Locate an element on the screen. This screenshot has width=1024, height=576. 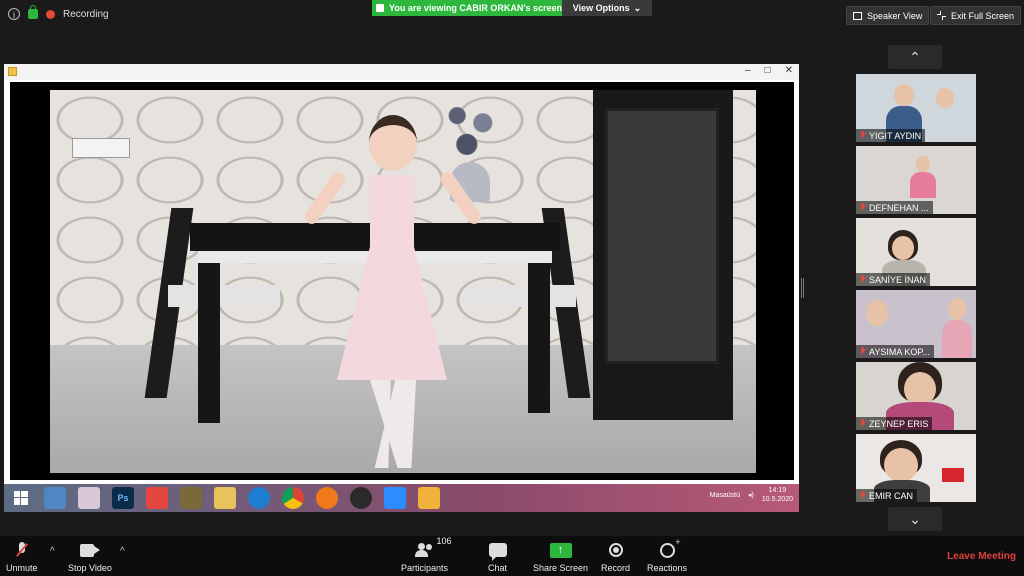
clock: 14:19 10.5.2020 is located at coordinates (777, 495).